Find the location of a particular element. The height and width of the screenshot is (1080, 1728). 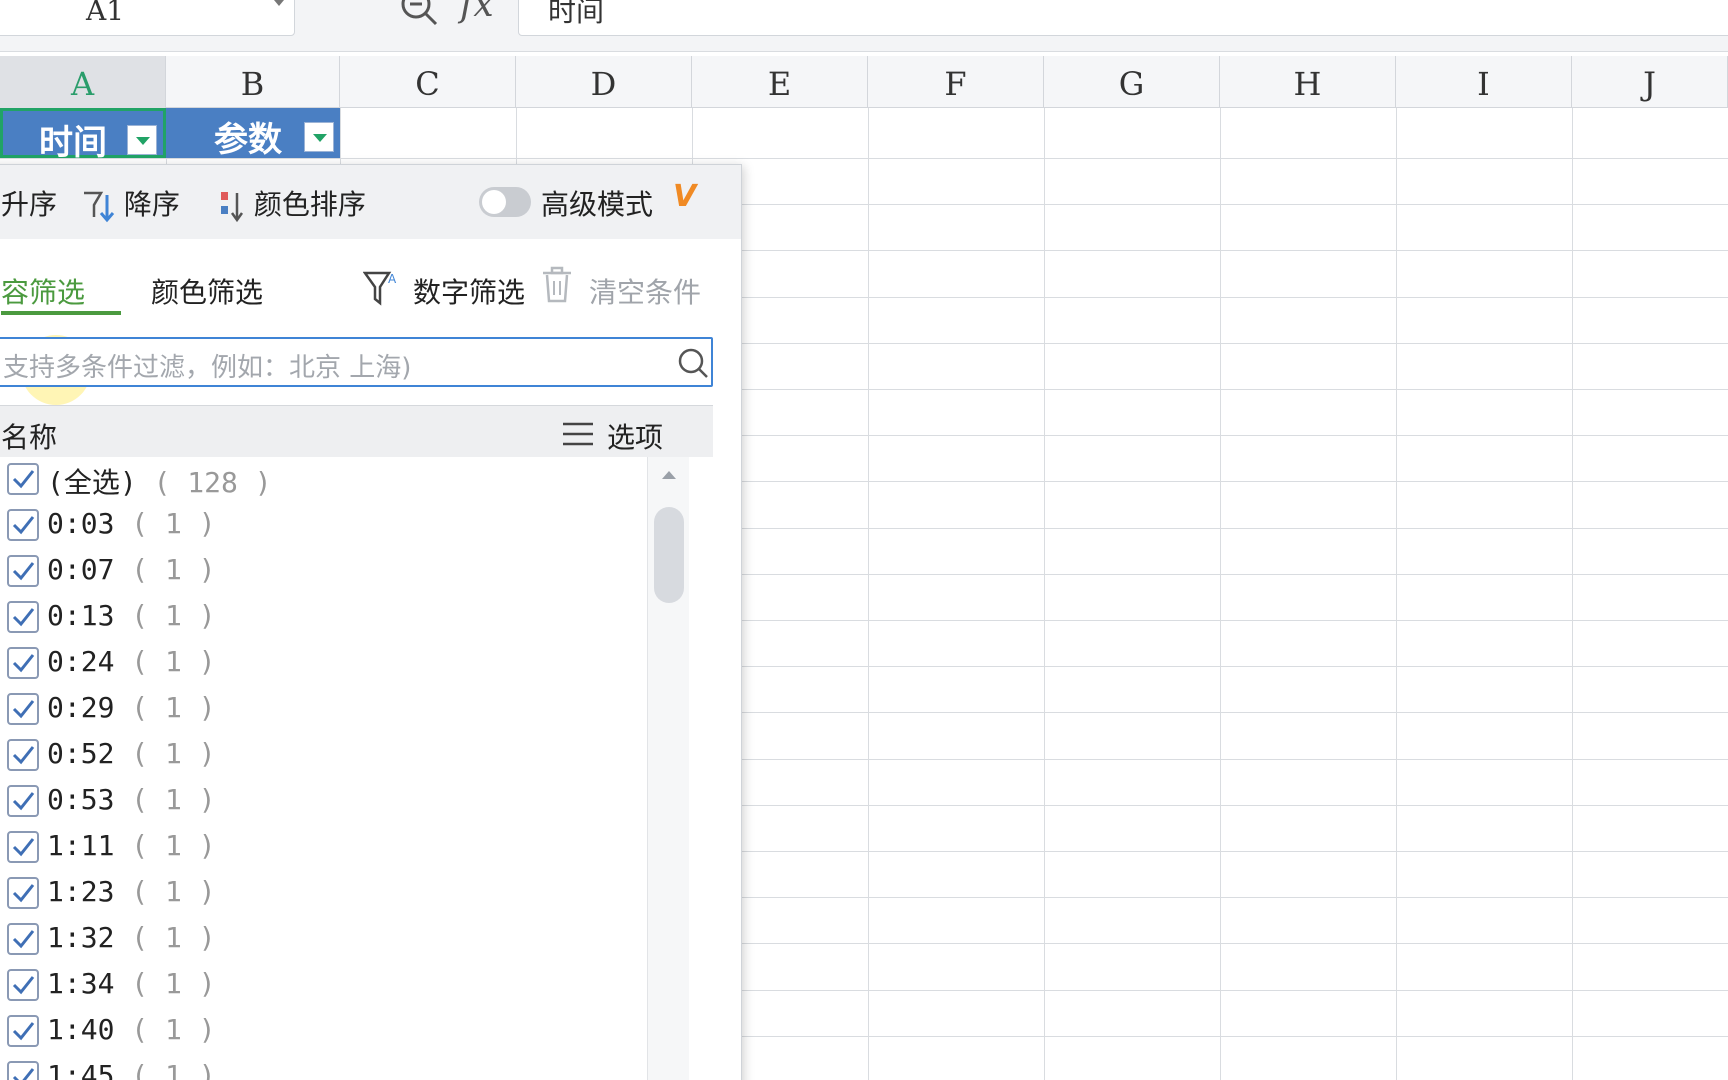

tab-color-filter: 颜色筛选 is located at coordinates (207, 291).